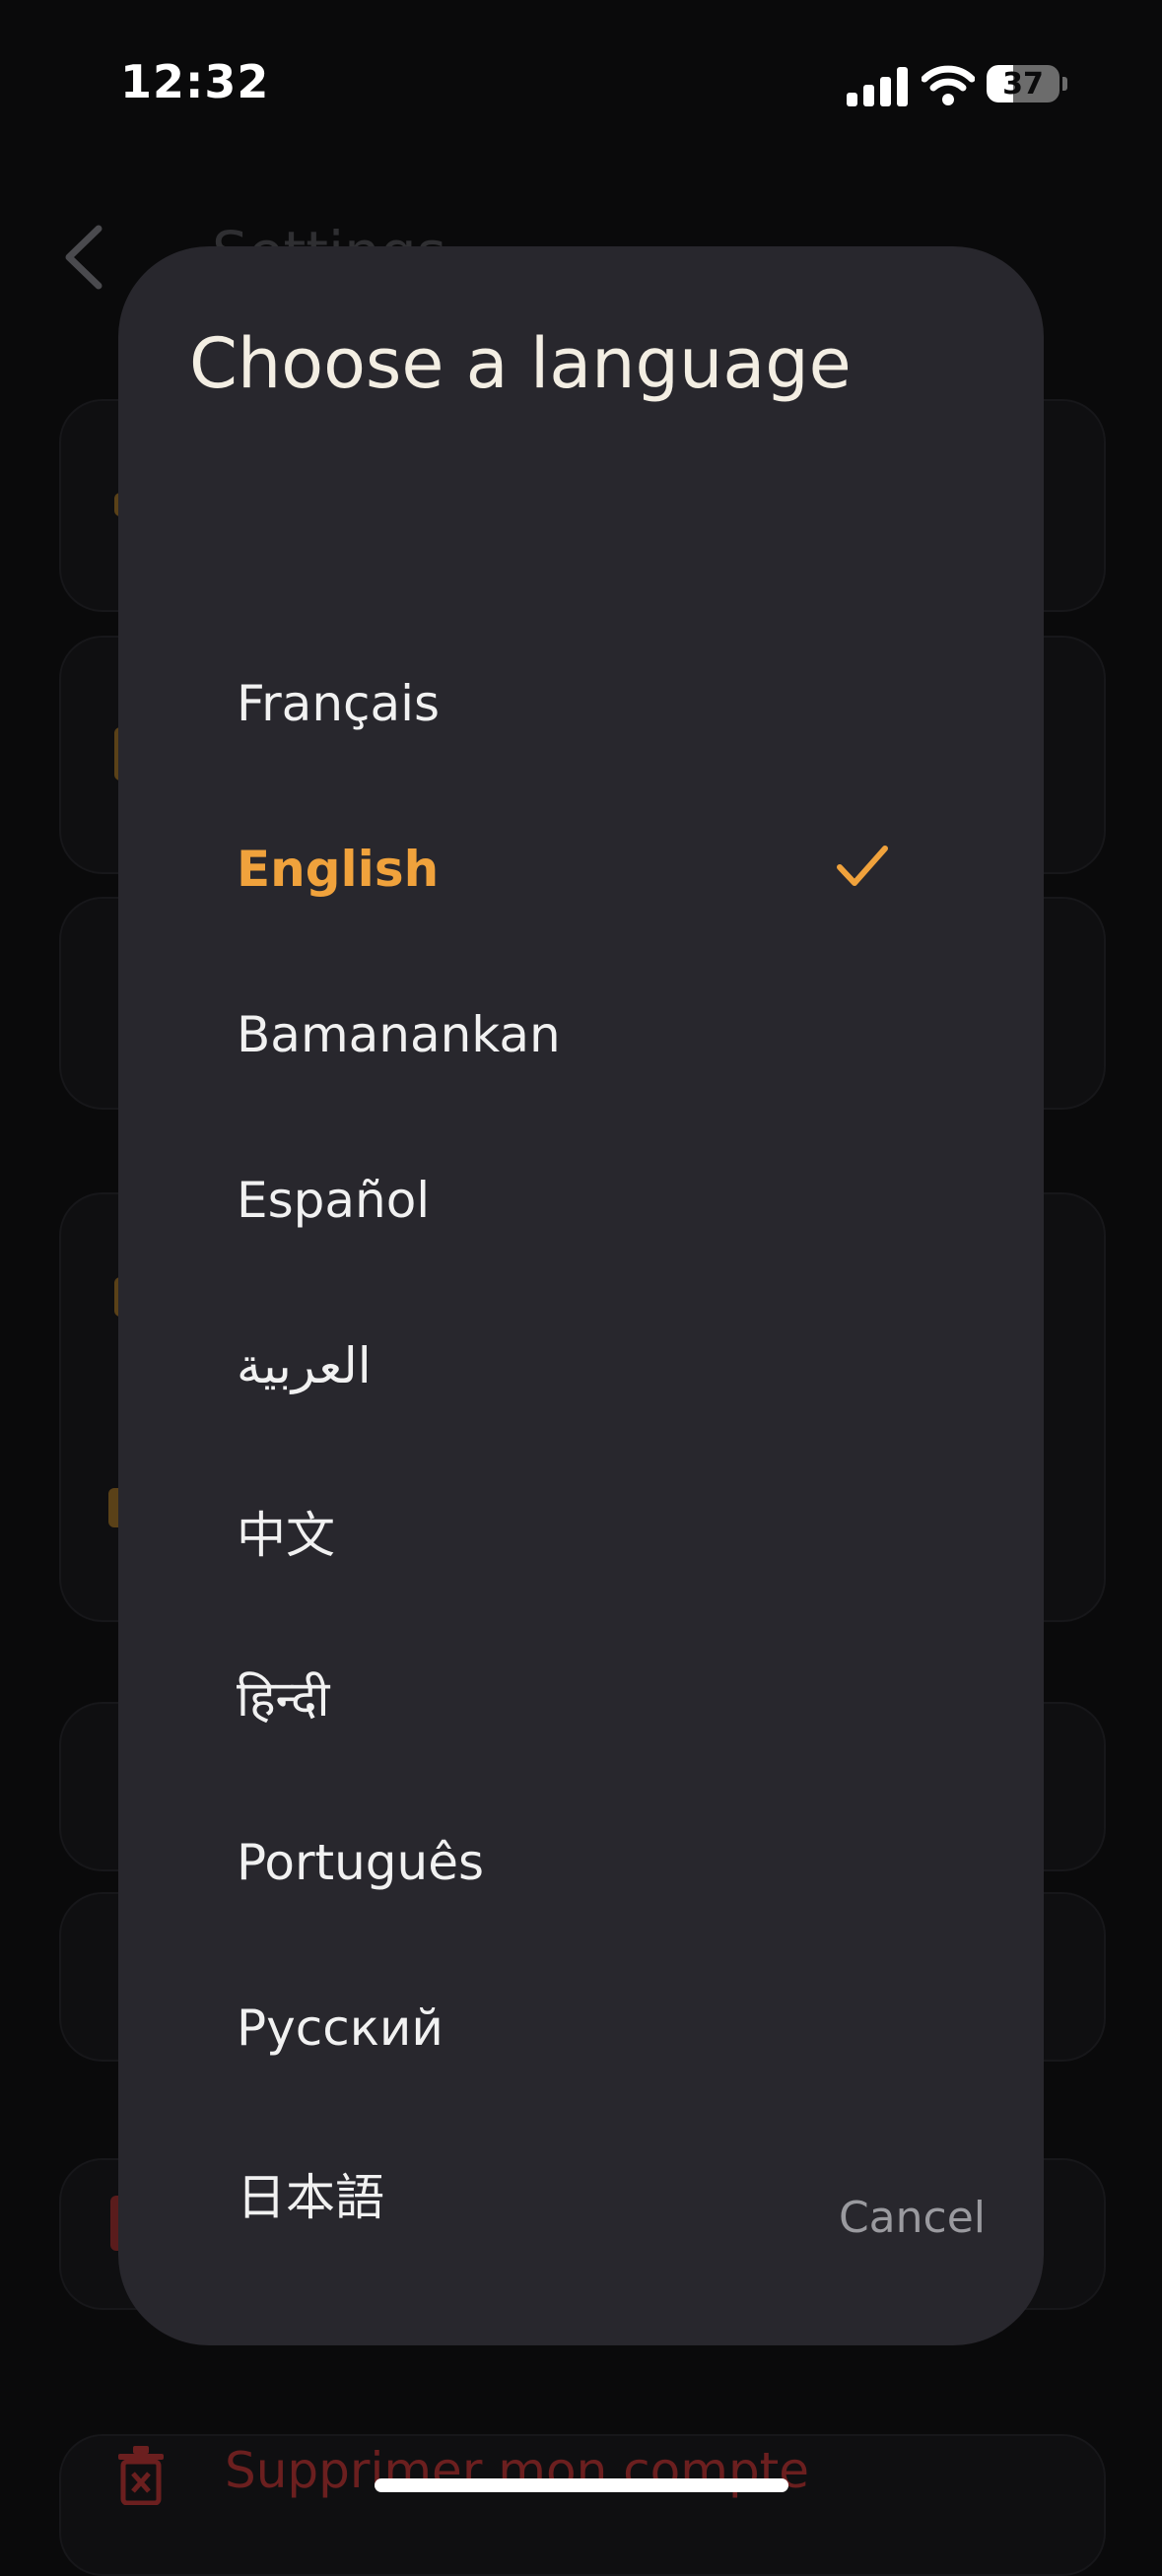 Image resolution: width=1162 pixels, height=2576 pixels. I want to click on language-option-espanol: Español, so click(581, 1200).